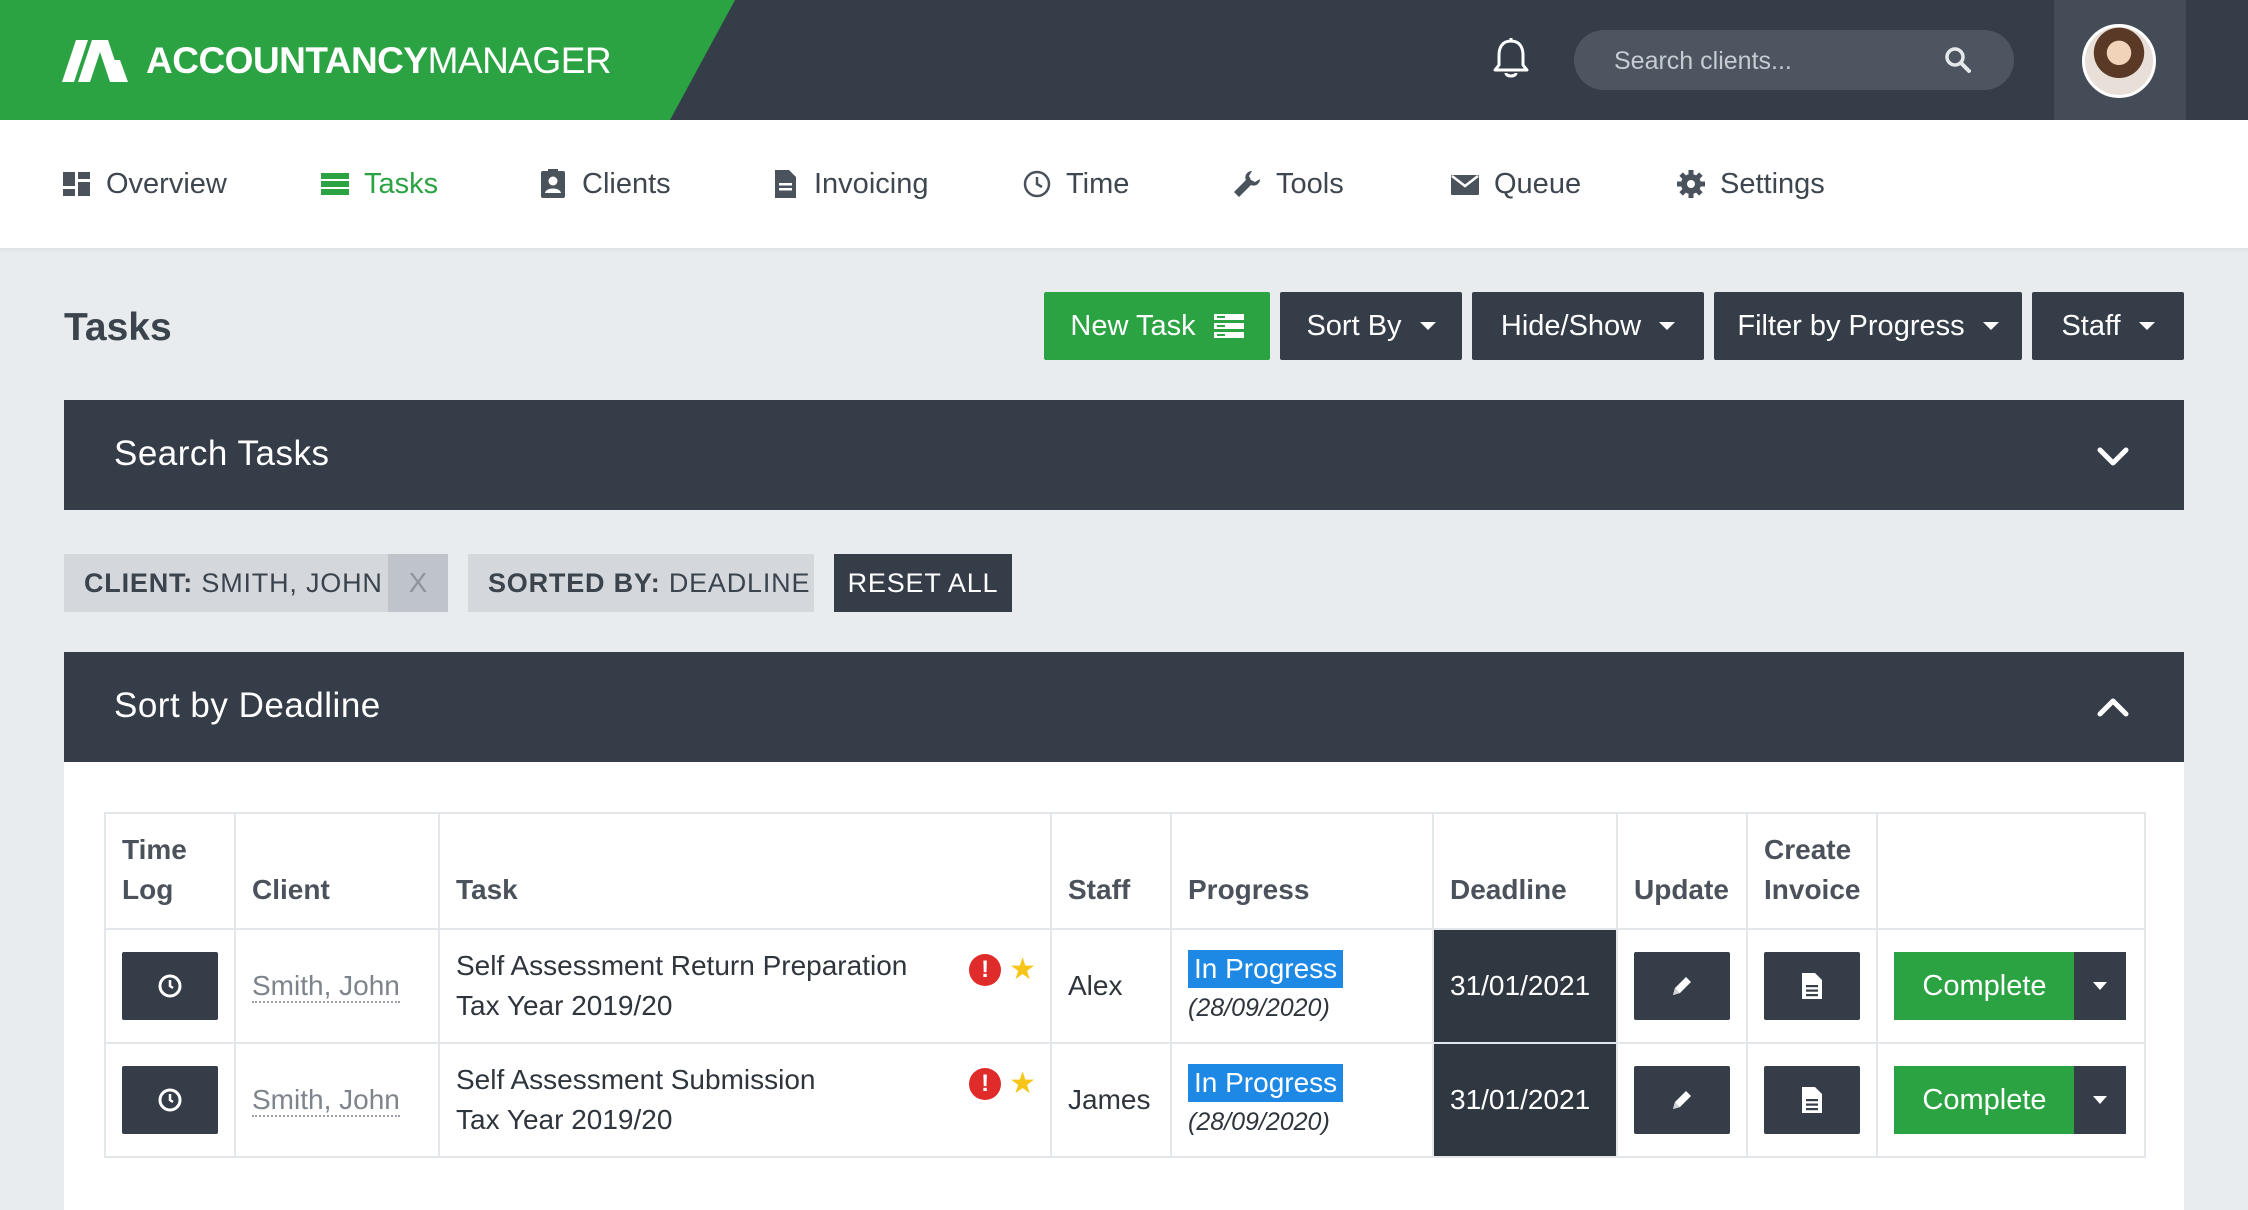  What do you see at coordinates (247, 705) in the screenshot?
I see `sort-deadline-title: Sort by Deadline` at bounding box center [247, 705].